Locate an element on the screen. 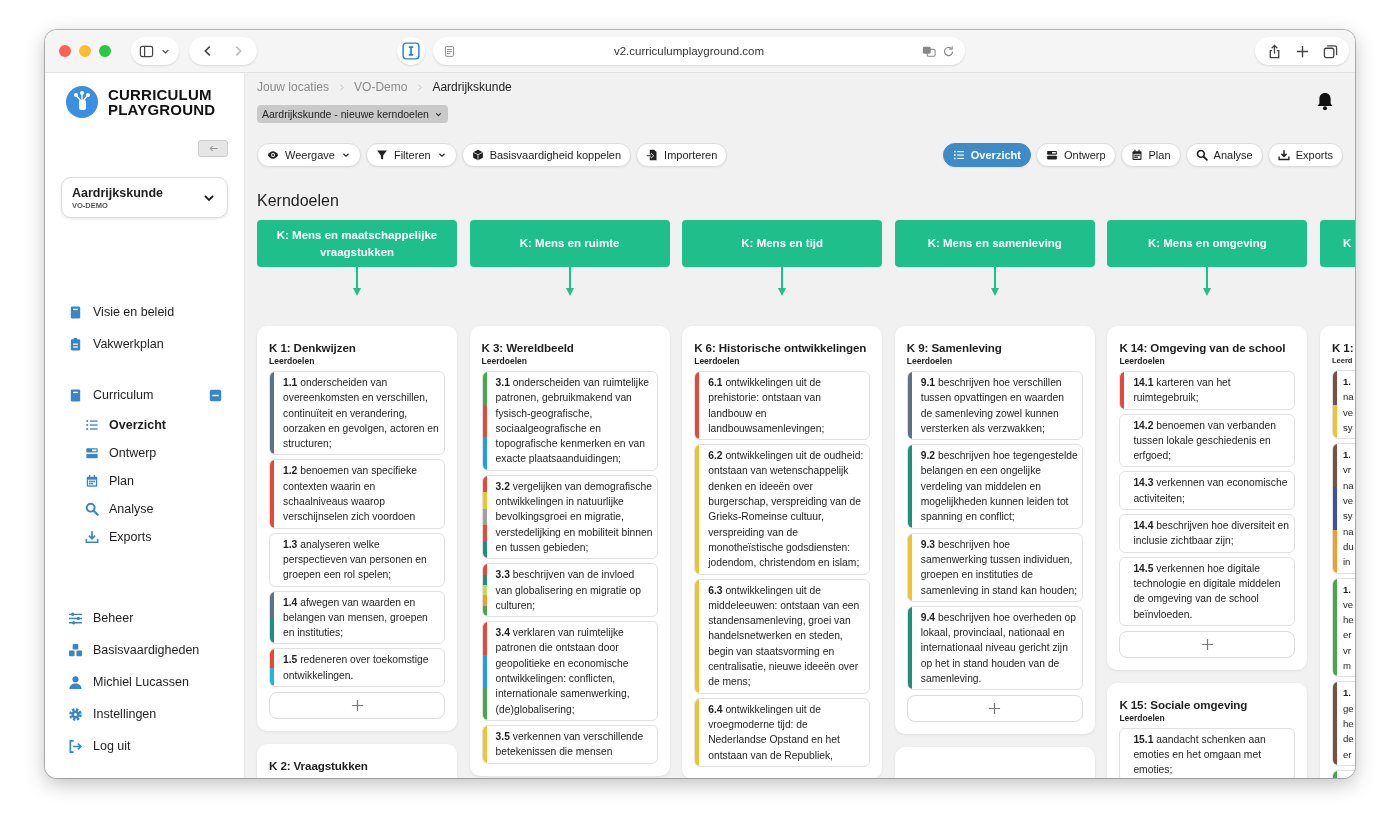 The image size is (1400, 838). learning-goal-item: 3.4 verklaren van ruimtelijke patronen die ontstaan door geopolitieke en economische ontwikkelingen: conflicten, internationale samenwerking, (de)globalisering; is located at coordinates (569, 671).